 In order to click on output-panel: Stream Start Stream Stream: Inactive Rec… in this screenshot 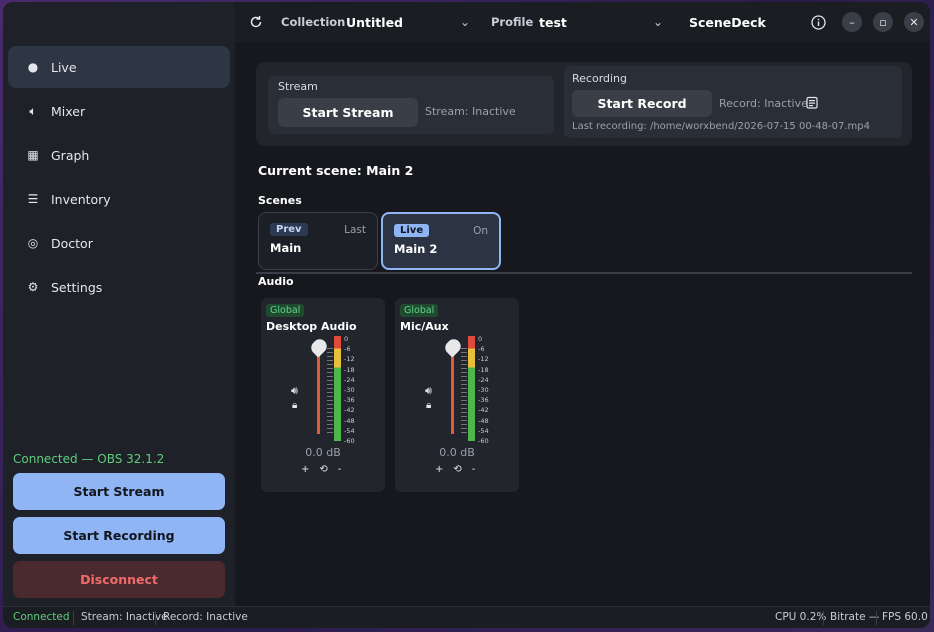, I will do `click(584, 104)`.